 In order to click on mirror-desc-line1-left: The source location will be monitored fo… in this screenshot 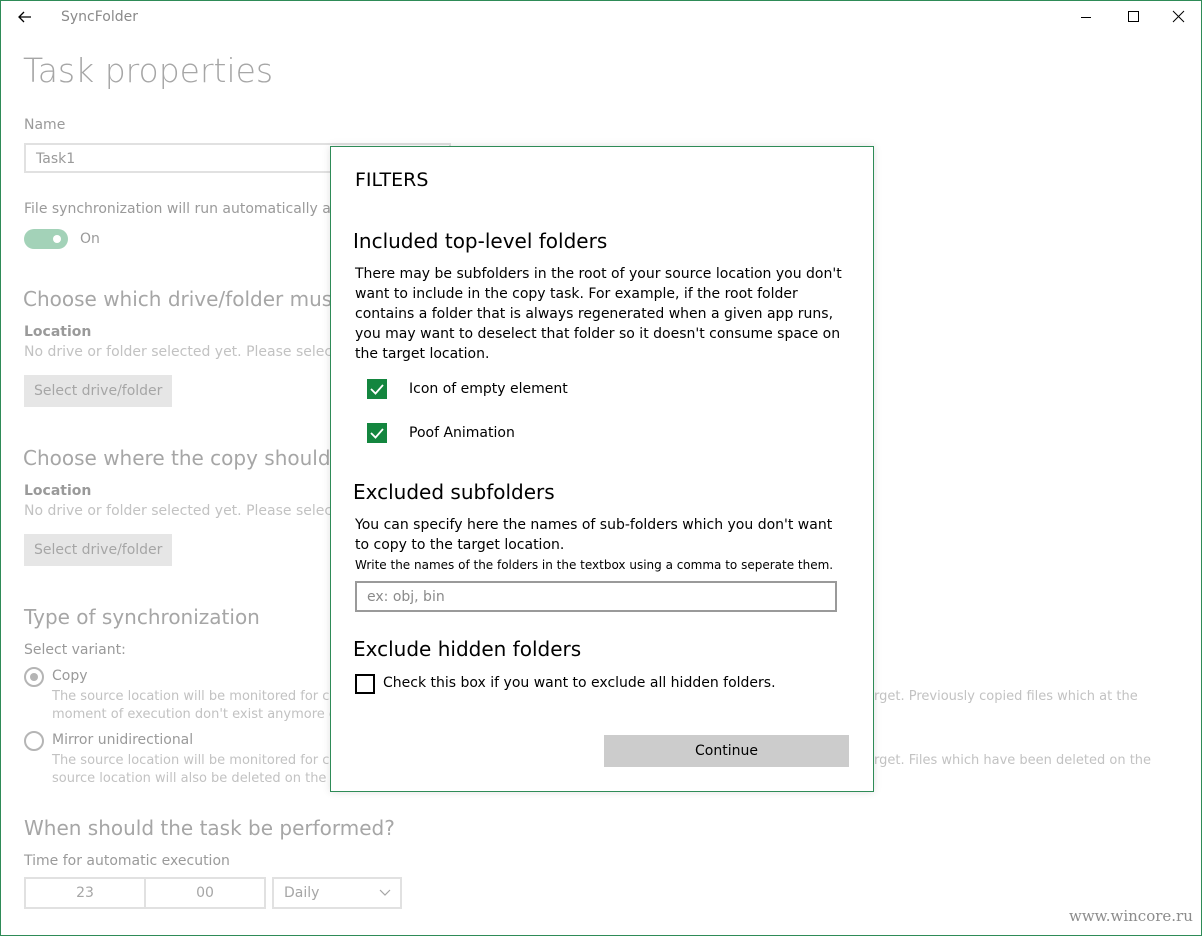, I will do `click(199, 760)`.